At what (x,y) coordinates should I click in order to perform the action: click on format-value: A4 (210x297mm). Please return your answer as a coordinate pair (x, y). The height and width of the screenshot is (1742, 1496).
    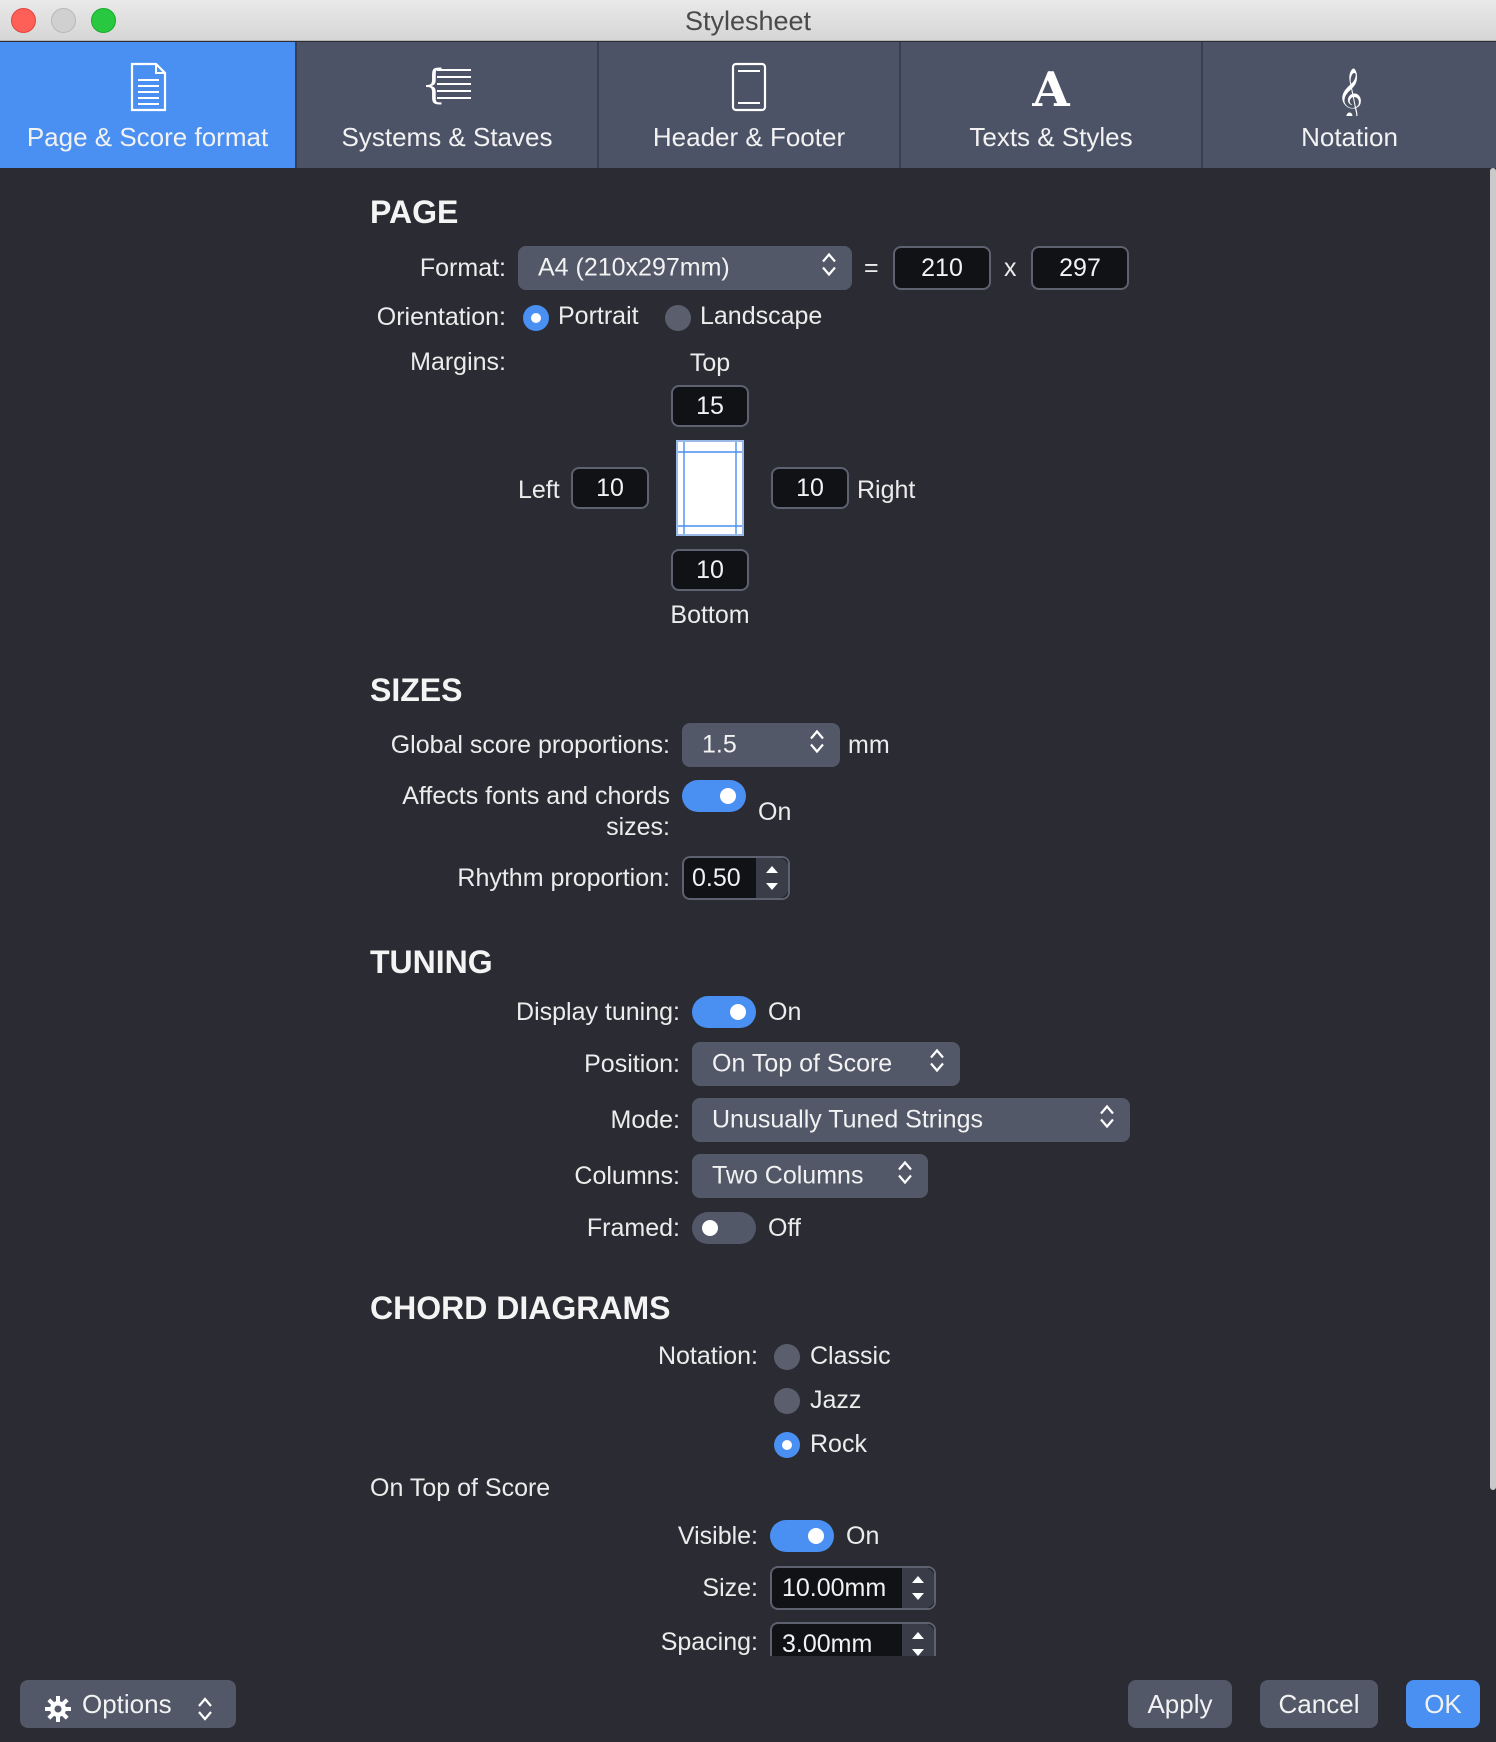
    Looking at the image, I should click on (634, 267).